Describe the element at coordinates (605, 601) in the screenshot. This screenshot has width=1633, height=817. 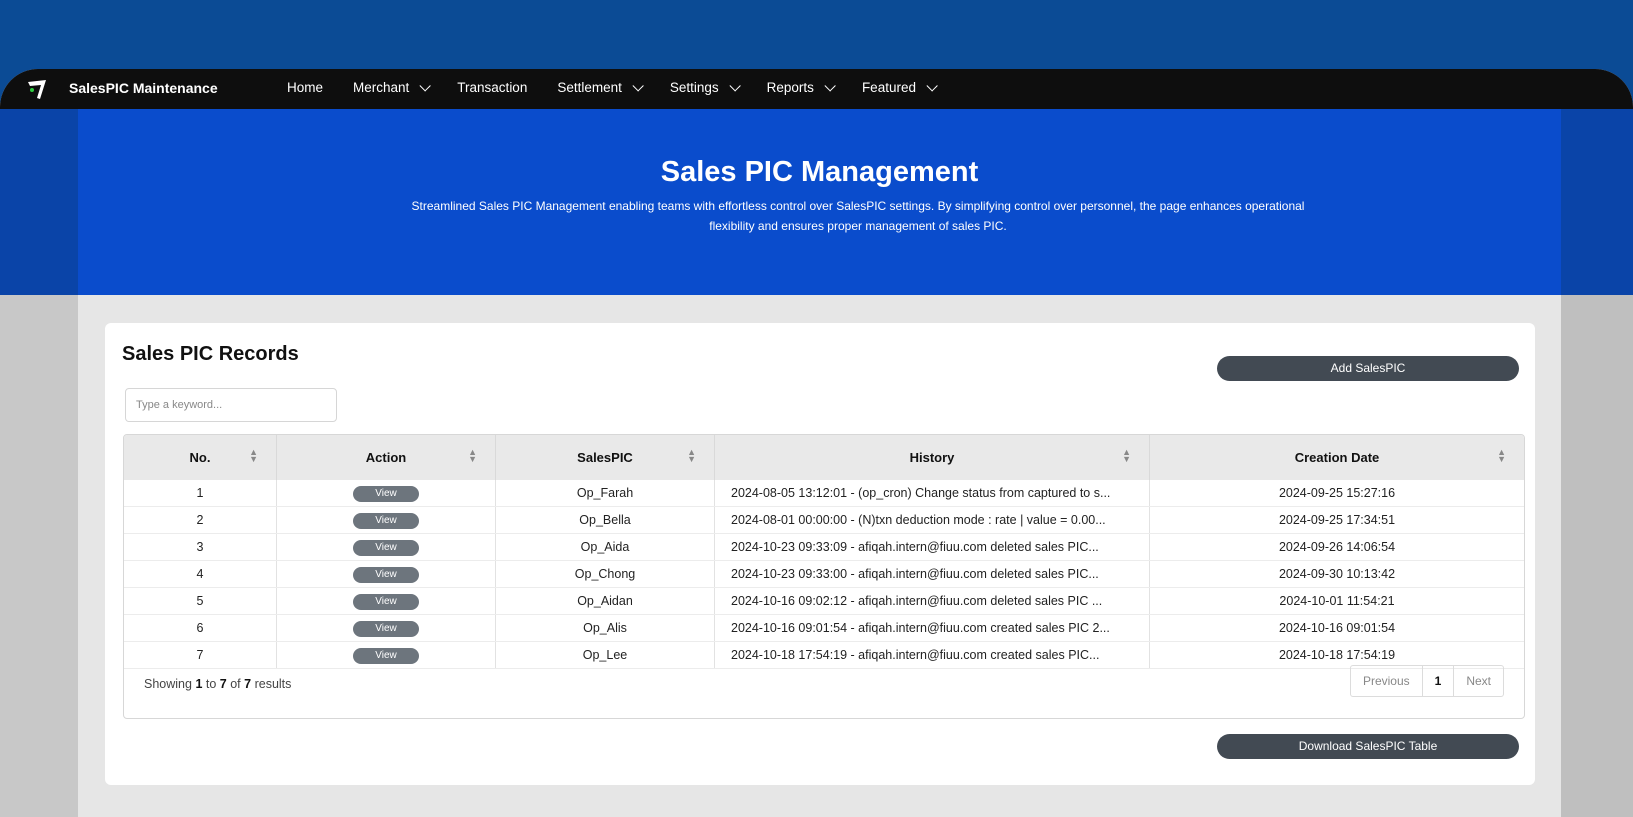
I see `salespic-name: Op_Aidan` at that location.